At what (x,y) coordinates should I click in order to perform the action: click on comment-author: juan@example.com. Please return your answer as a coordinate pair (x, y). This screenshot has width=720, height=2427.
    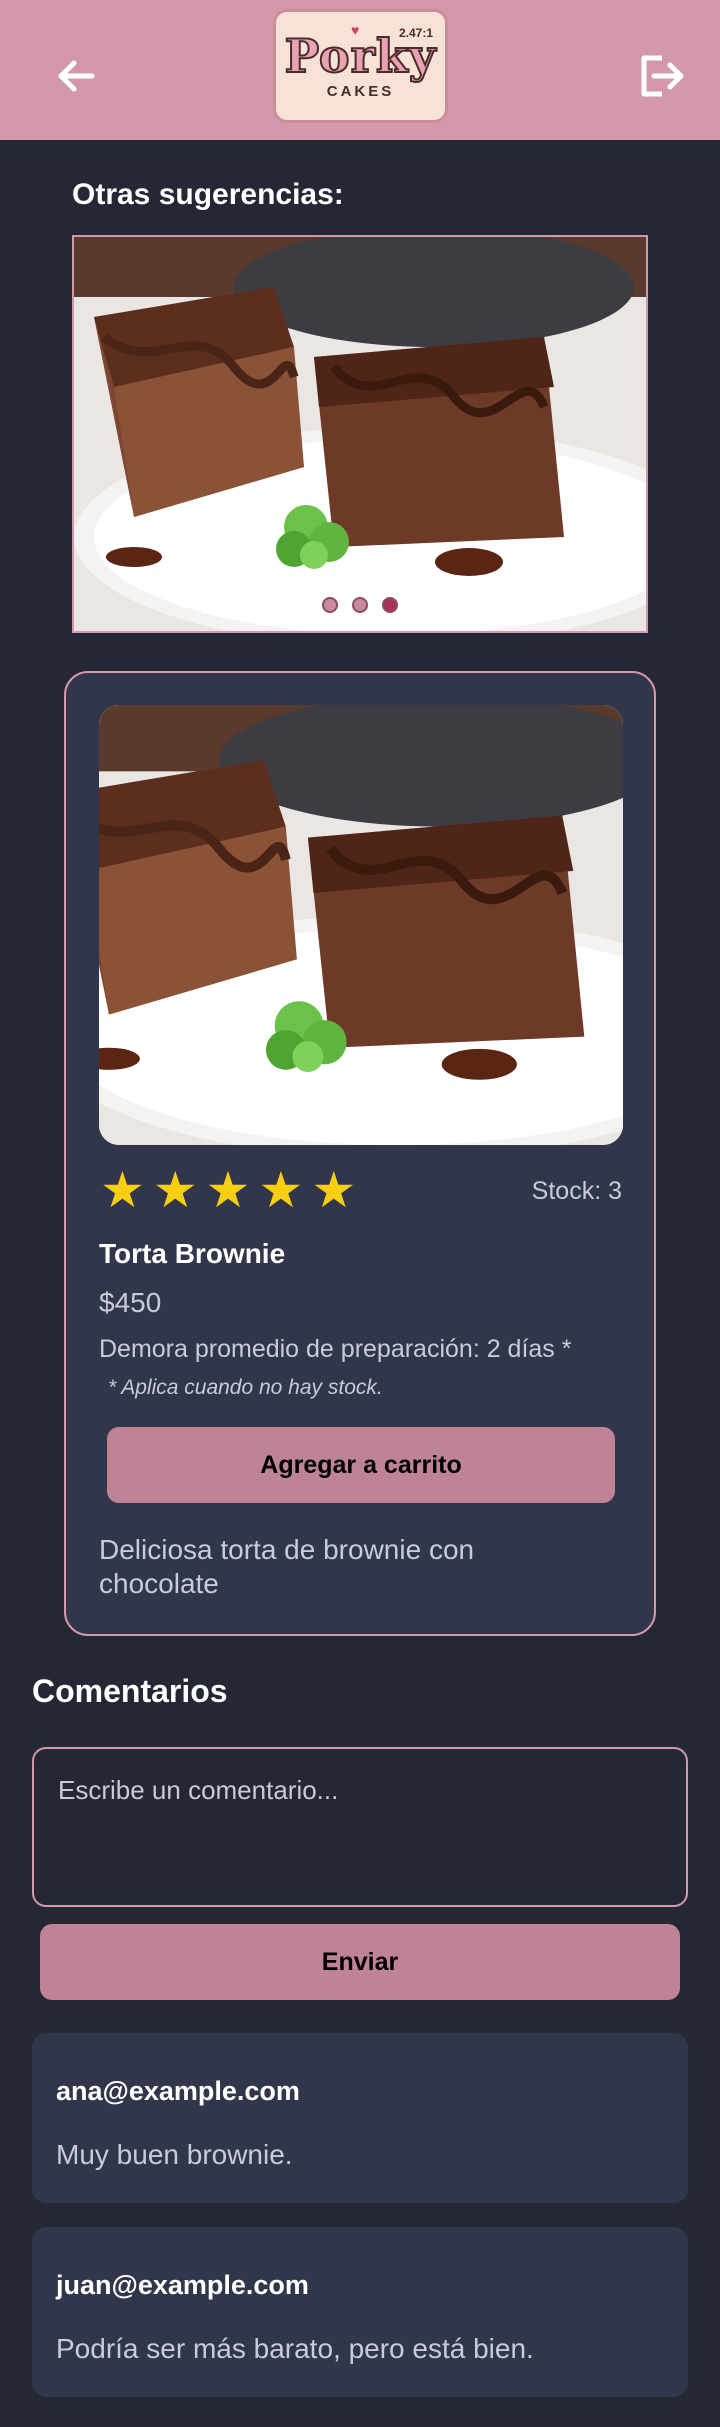
    Looking at the image, I should click on (182, 2285).